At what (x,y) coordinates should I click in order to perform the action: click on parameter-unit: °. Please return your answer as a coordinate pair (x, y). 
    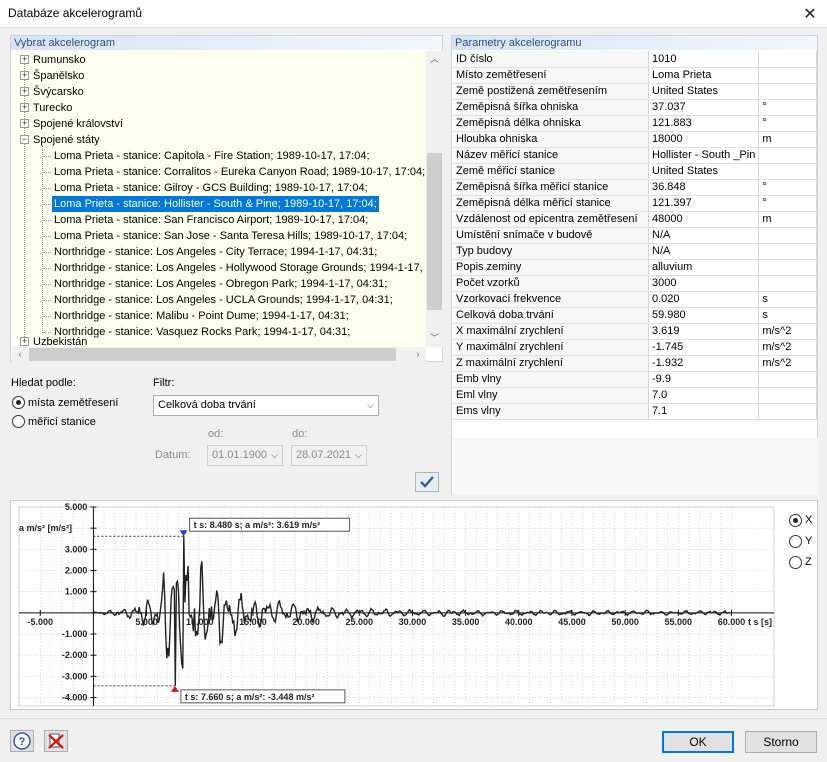
    Looking at the image, I should click on (787, 203).